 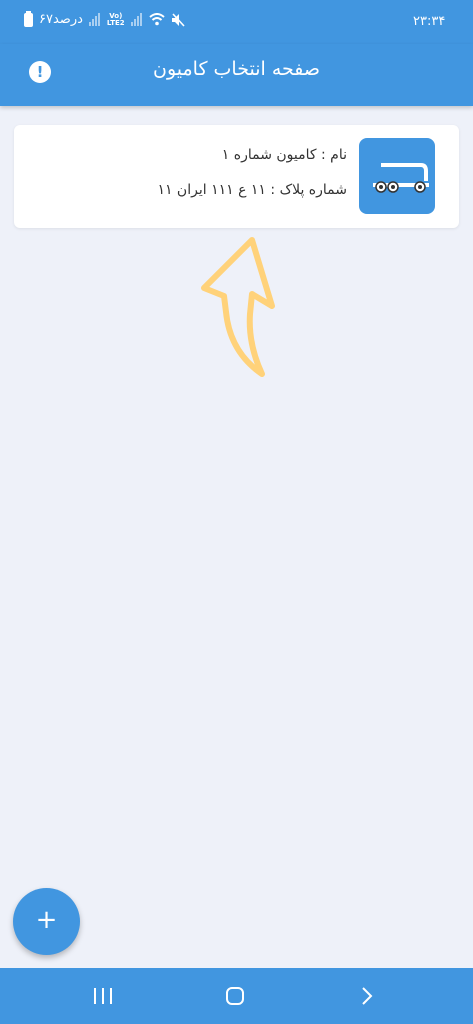 What do you see at coordinates (94, 19) in the screenshot?
I see `signal-icon` at bounding box center [94, 19].